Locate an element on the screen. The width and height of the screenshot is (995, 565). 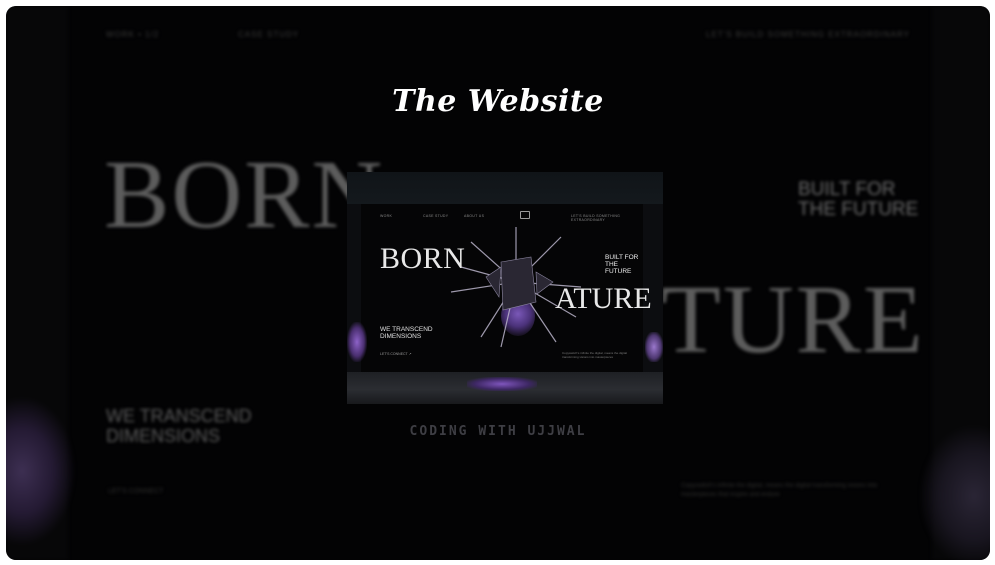
bg-nav-right: LET'S BUILD SOMETHING EXTRAORDINARY is located at coordinates (808, 34).